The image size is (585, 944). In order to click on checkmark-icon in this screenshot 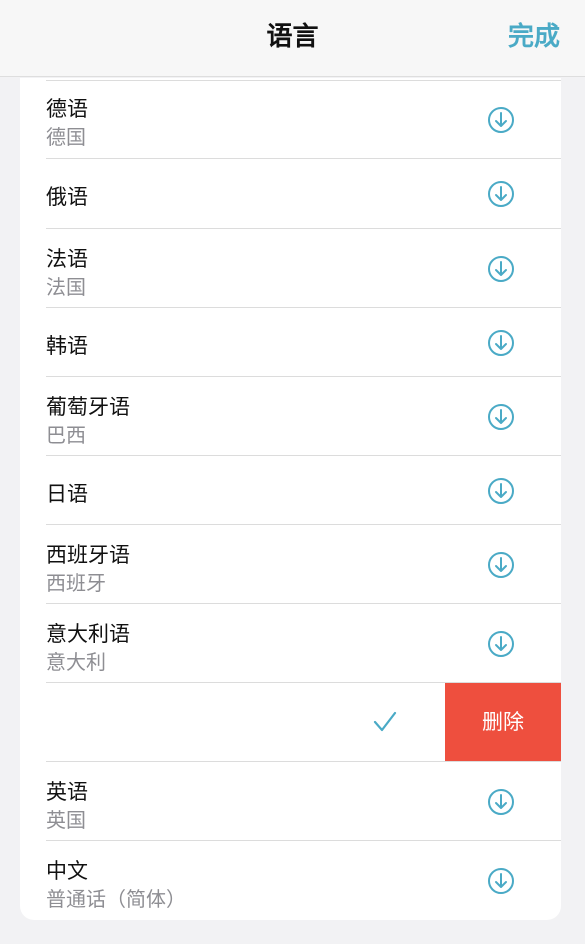, I will do `click(385, 721)`.